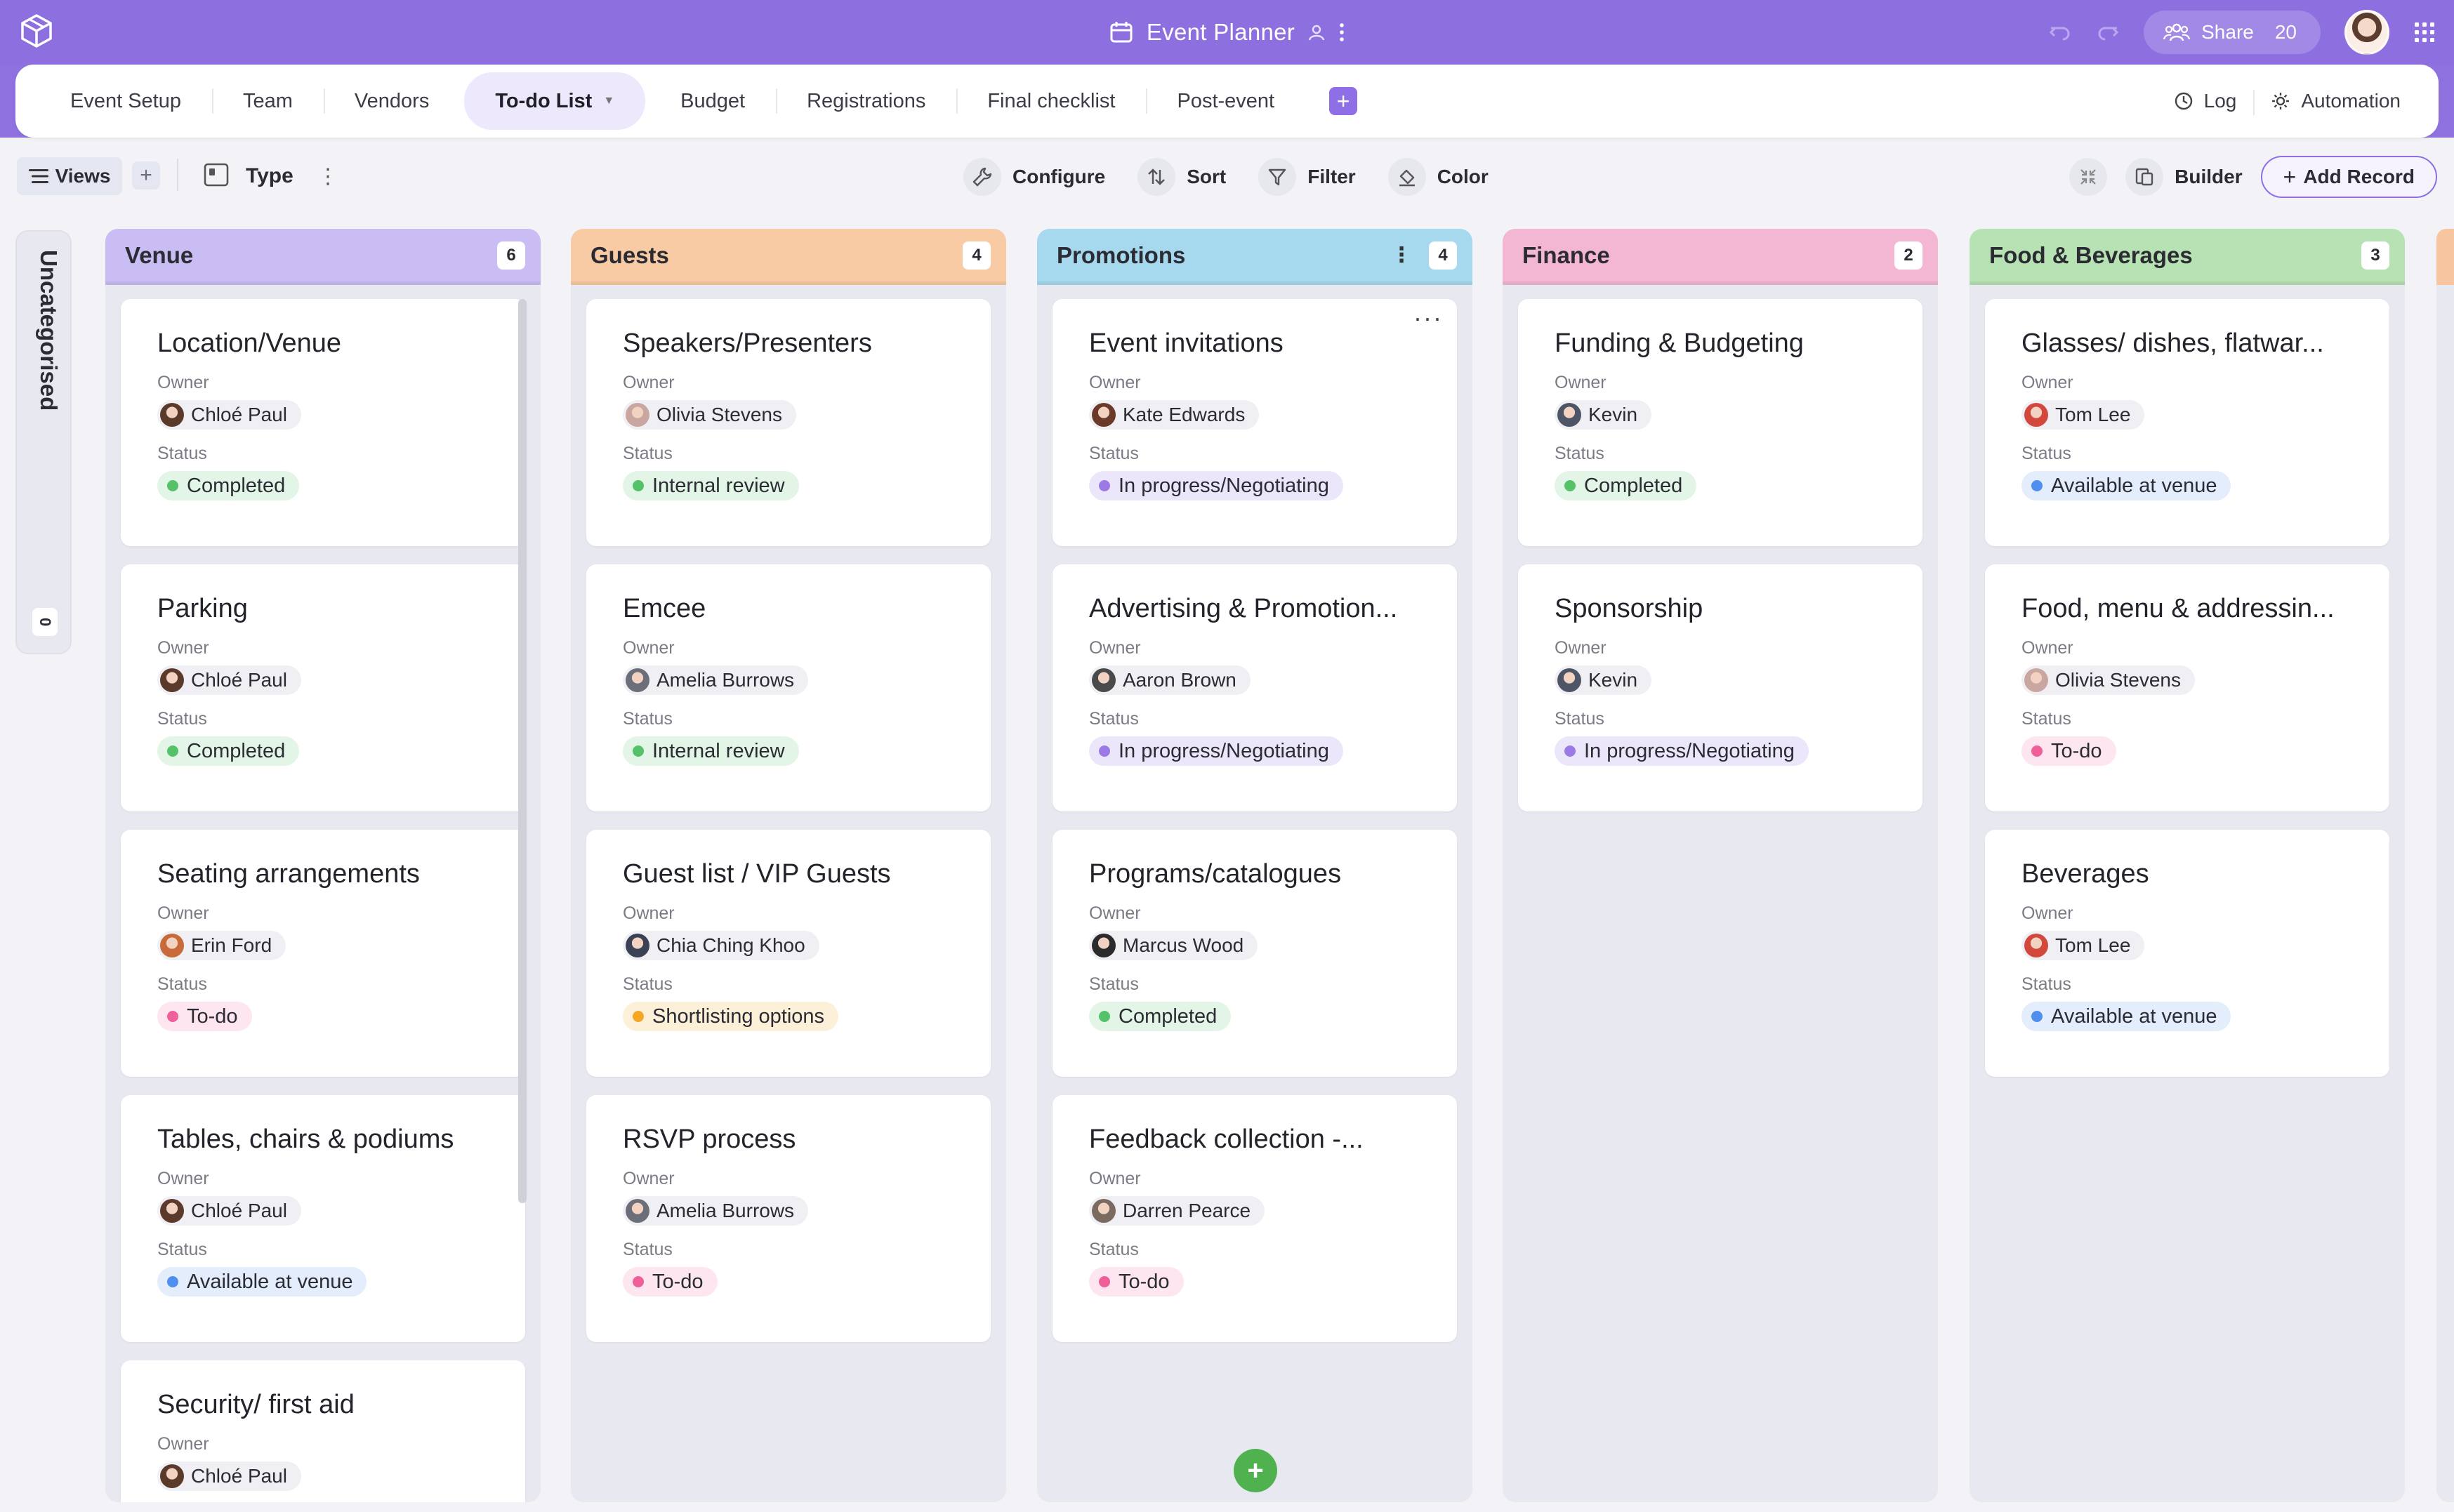 This screenshot has width=2454, height=1512. Describe the element at coordinates (1181, 177) in the screenshot. I see `sort-button: Sort` at that location.